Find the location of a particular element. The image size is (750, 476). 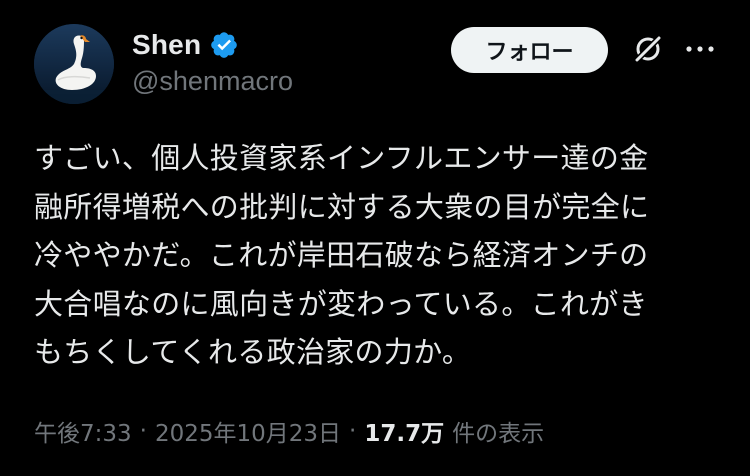

verified-badge-icon is located at coordinates (224, 45).